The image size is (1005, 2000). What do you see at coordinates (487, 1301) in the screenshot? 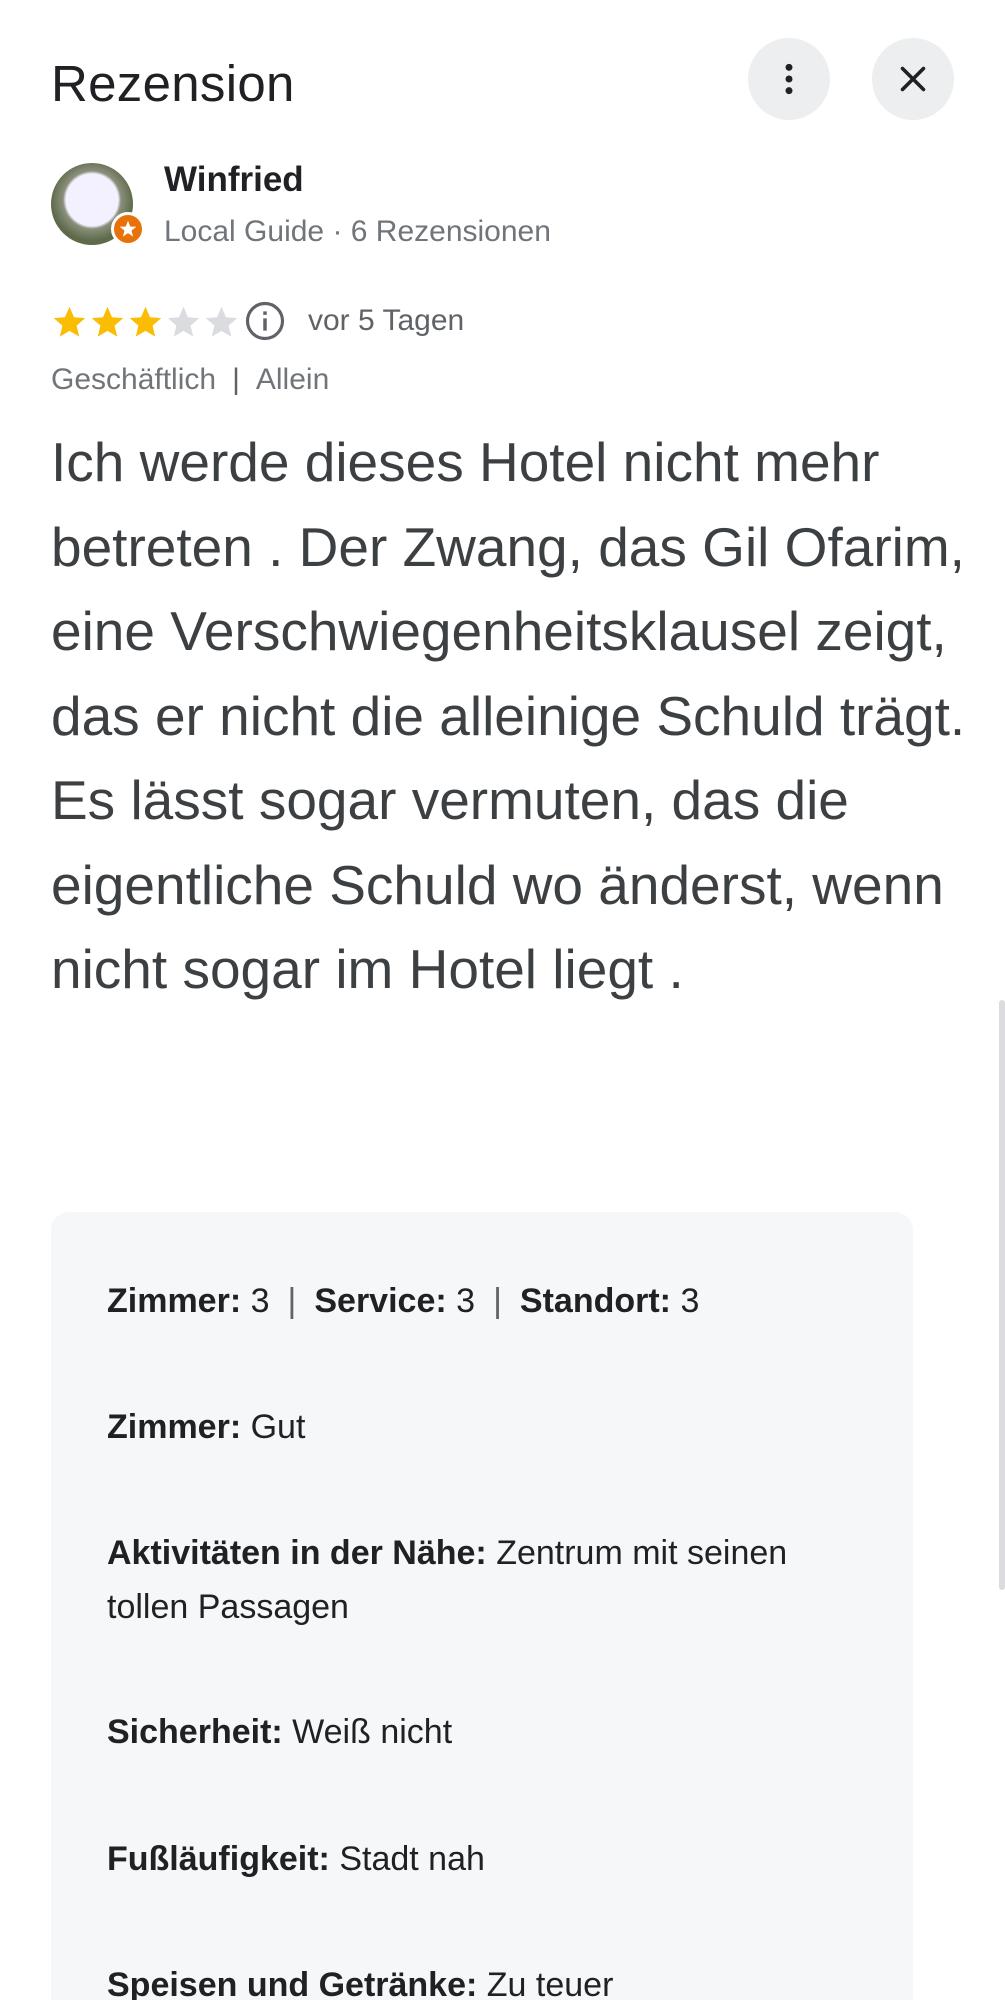
I see `scores-line: Zimmer: 3 | Service: 3 | Standort: 3` at bounding box center [487, 1301].